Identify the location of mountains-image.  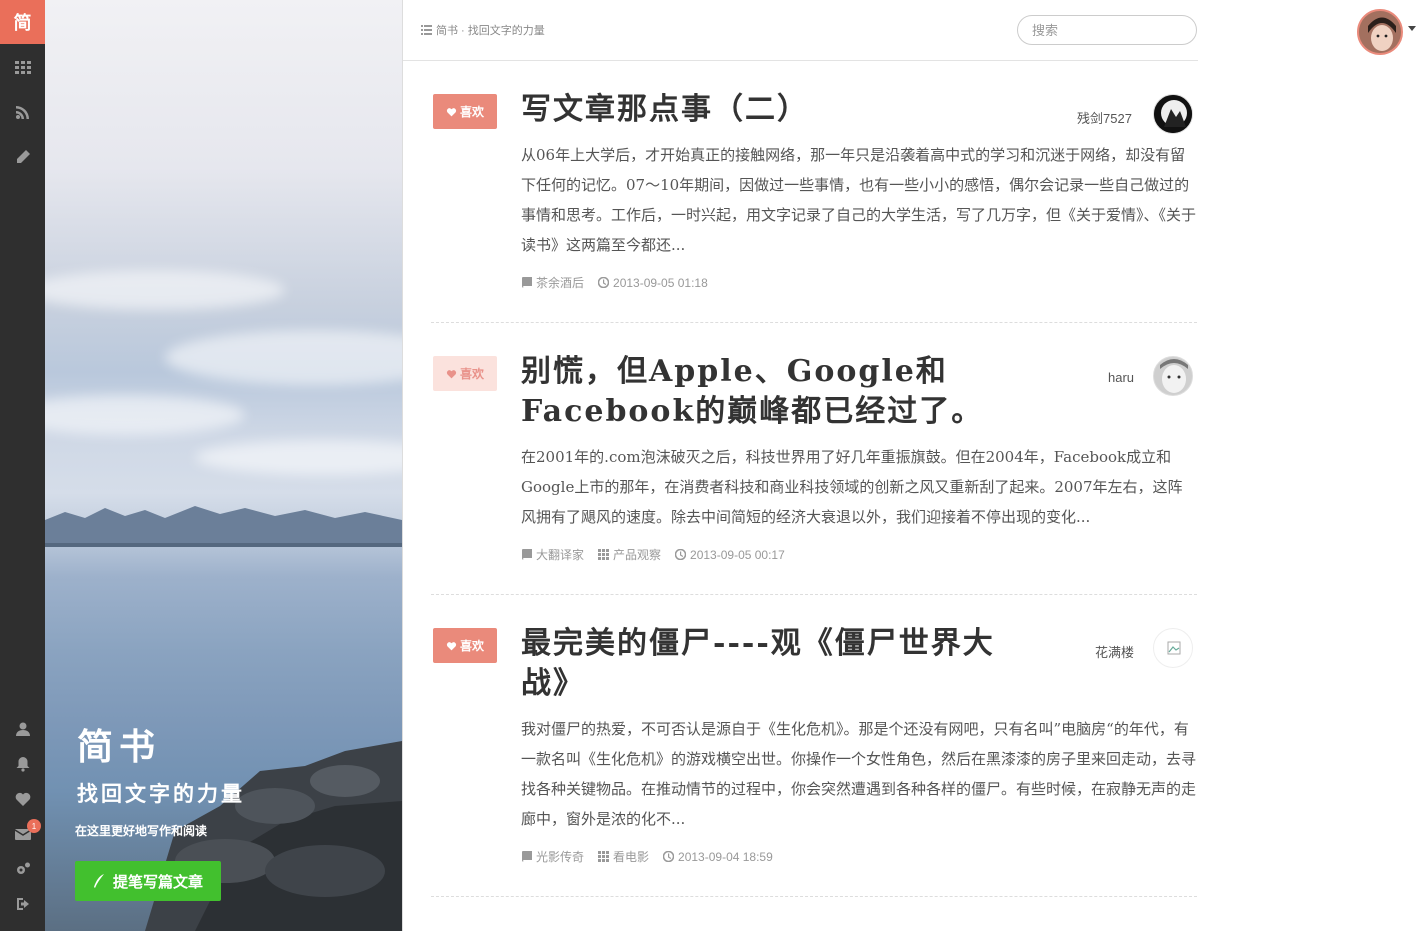
(223, 526).